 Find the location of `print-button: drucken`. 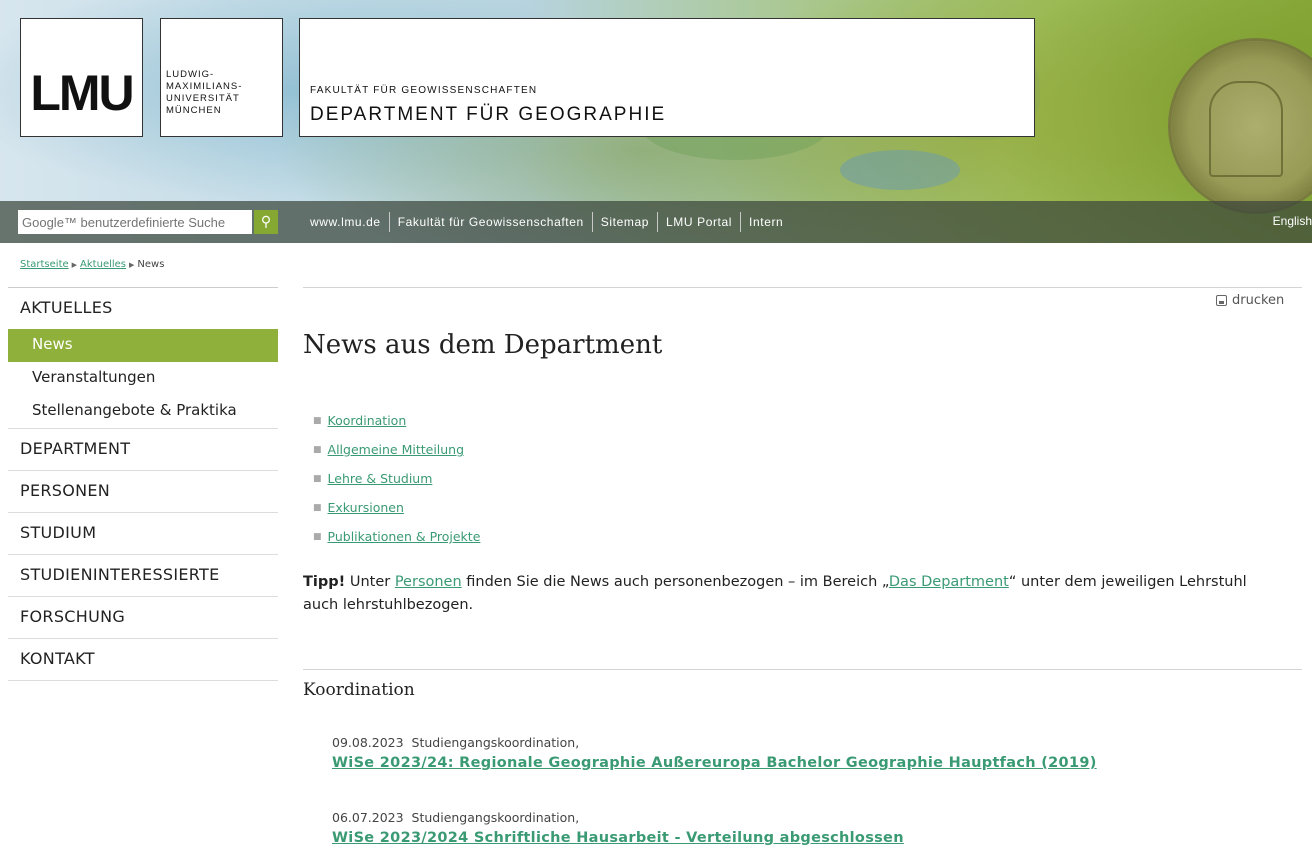

print-button: drucken is located at coordinates (1250, 300).